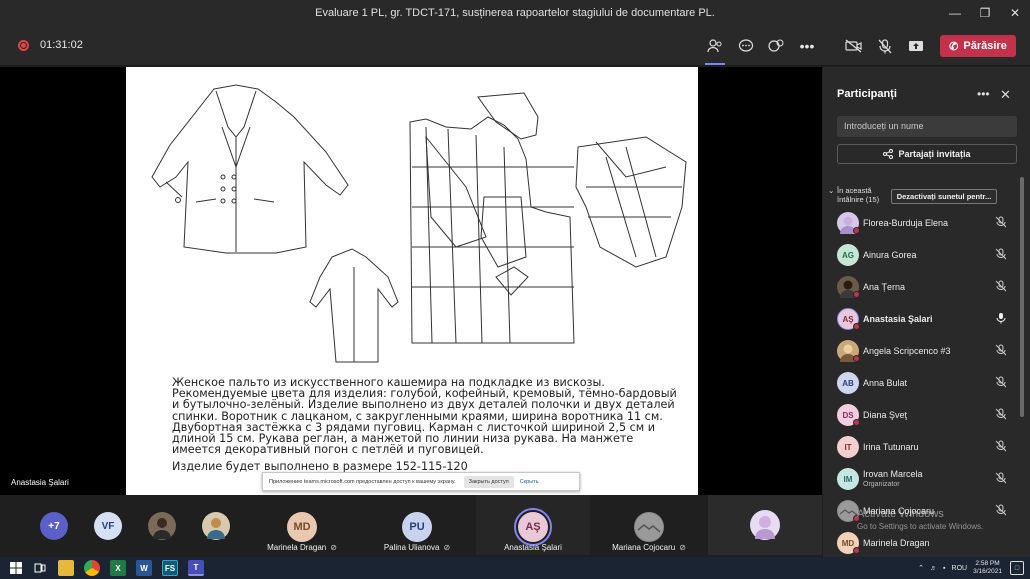  I want to click on participant-role: Organizator, so click(881, 484).